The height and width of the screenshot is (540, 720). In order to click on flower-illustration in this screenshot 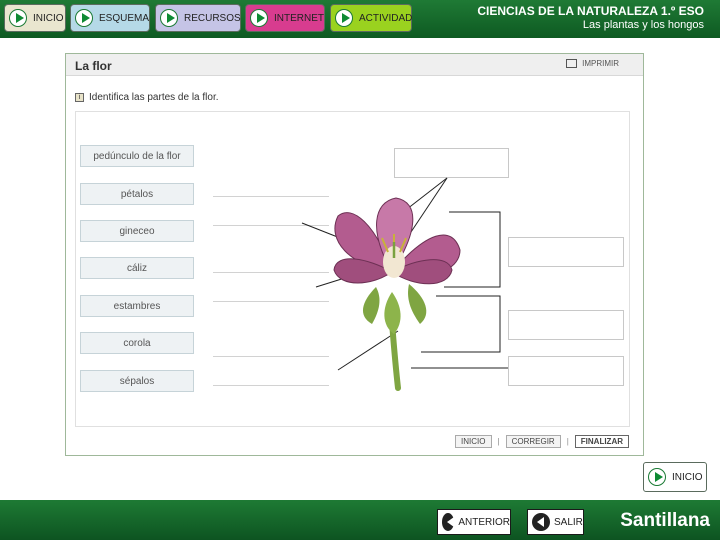, I will do `click(404, 284)`.